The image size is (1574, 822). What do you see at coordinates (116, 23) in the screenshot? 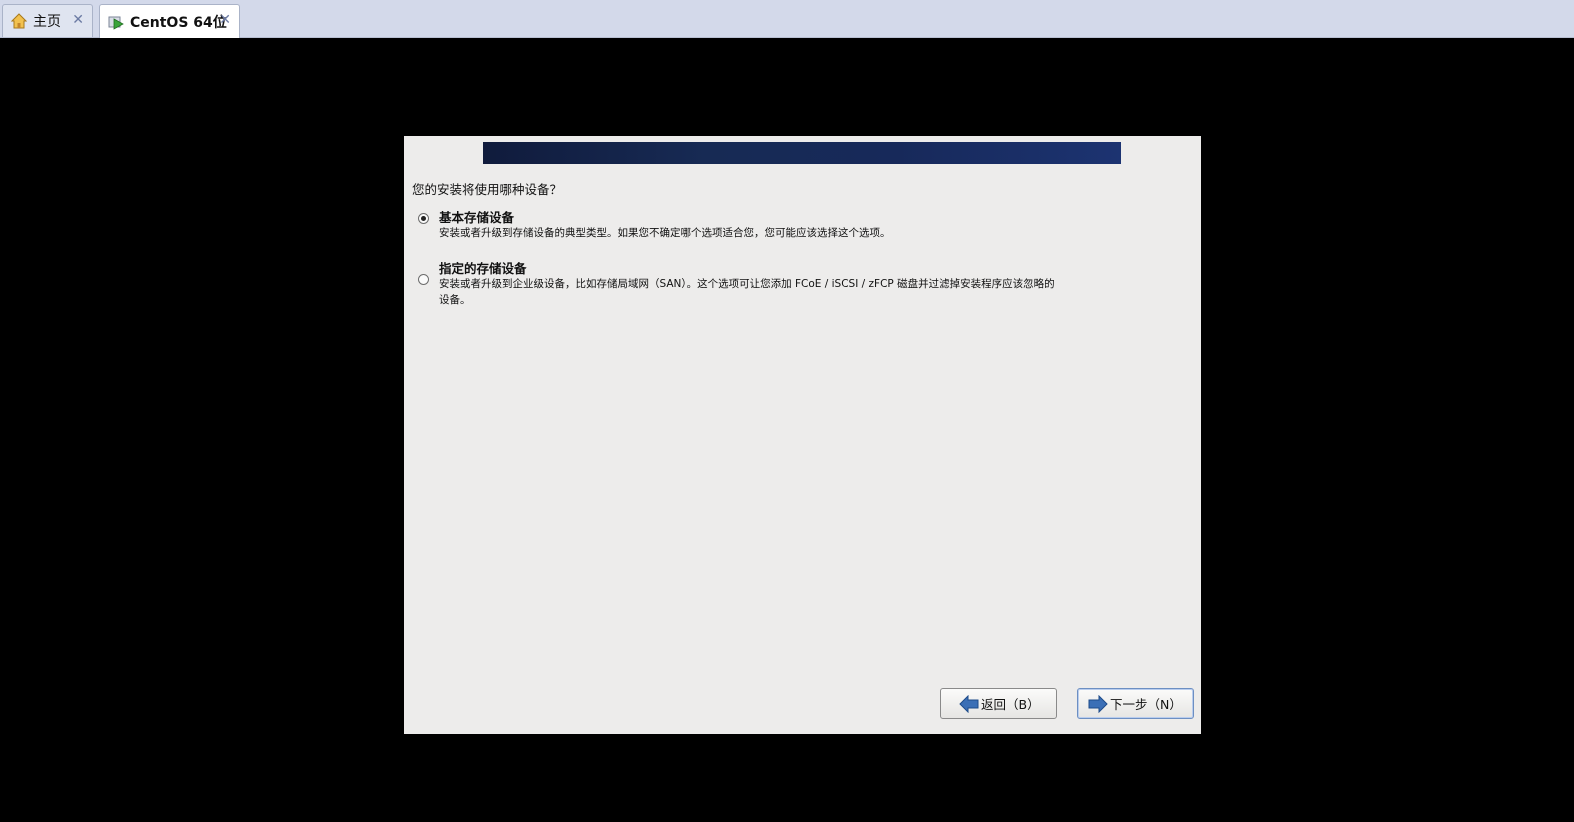
I see `vm-play-icon` at bounding box center [116, 23].